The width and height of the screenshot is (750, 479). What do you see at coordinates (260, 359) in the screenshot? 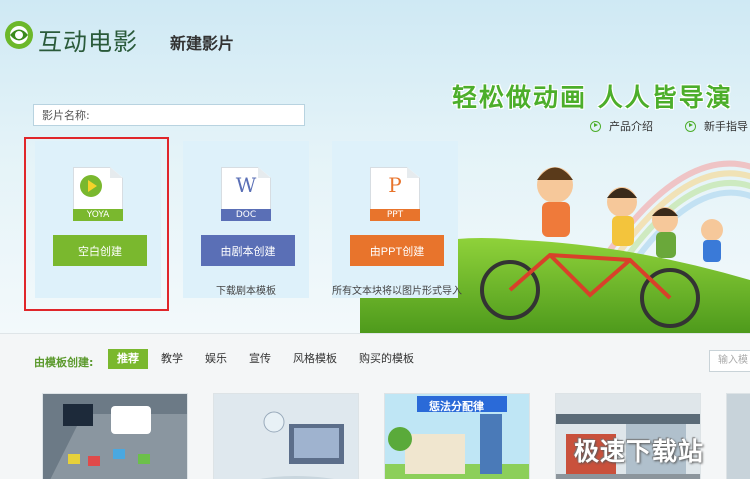
I see `tab-promotion: 宣传` at bounding box center [260, 359].